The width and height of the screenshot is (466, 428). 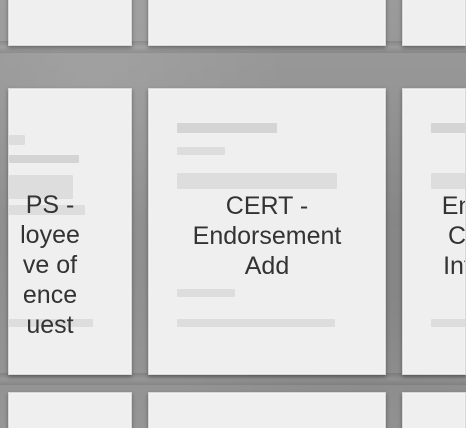 I want to click on card-bottom-right, so click(x=434, y=410).